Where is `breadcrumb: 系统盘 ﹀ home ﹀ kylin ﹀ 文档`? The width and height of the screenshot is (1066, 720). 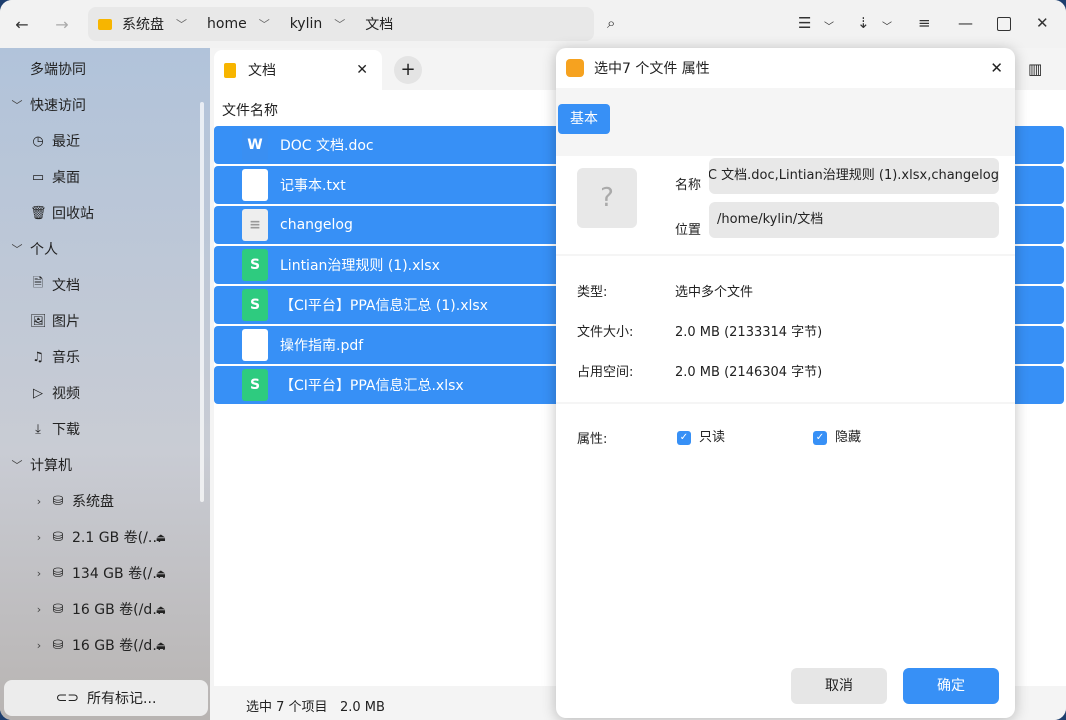
breadcrumb: 系统盘 ﹀ home ﹀ kylin ﹀ 文档 is located at coordinates (341, 24).